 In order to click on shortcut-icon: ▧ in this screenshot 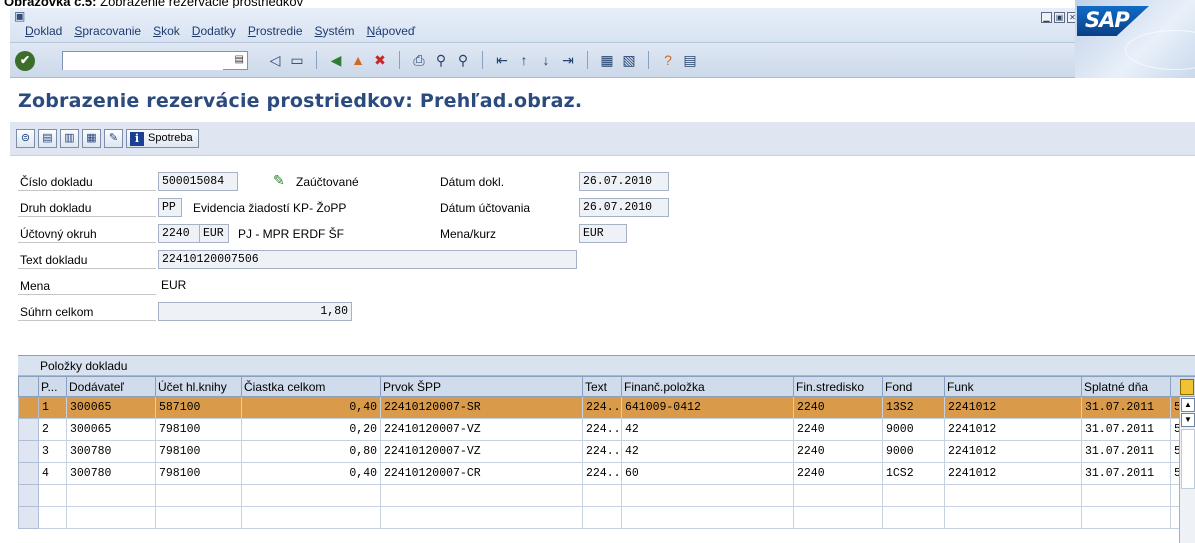, I will do `click(629, 60)`.